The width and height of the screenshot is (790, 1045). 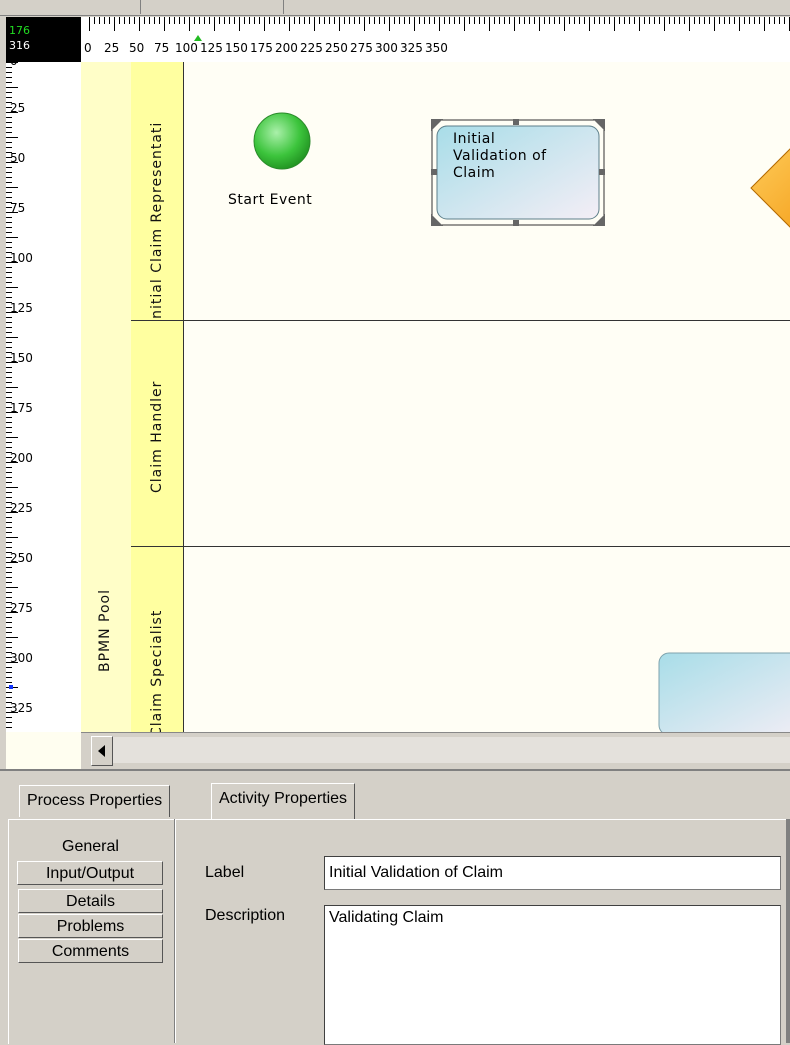 What do you see at coordinates (21, 258) in the screenshot?
I see `v-tick-label: 100` at bounding box center [21, 258].